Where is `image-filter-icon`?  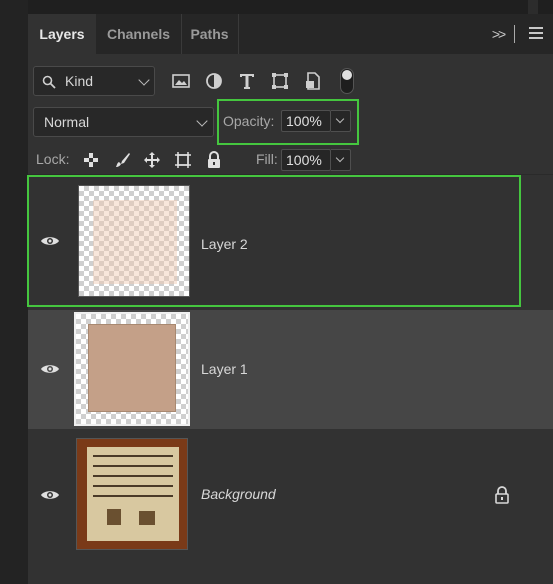 image-filter-icon is located at coordinates (181, 81).